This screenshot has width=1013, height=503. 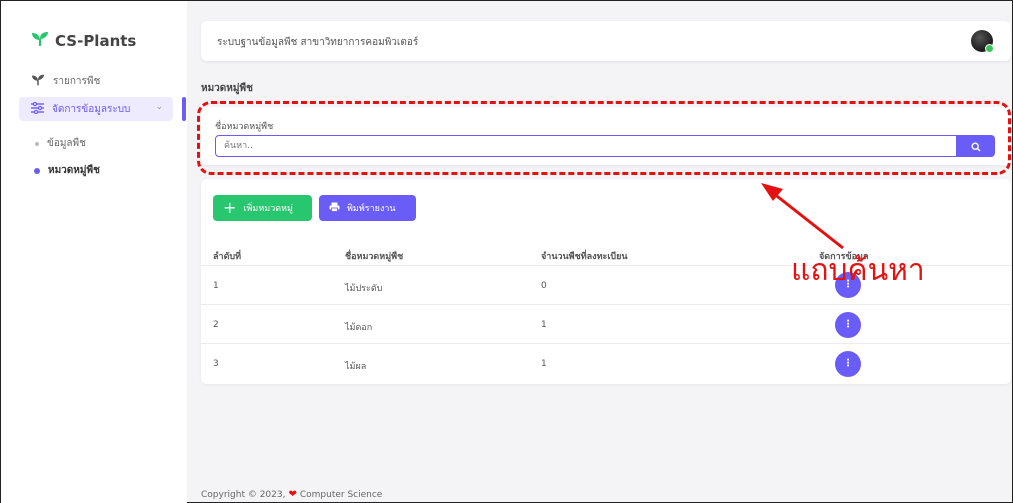 I want to click on sidebar-subitem-plant-category: หมวดหมู่พืช, so click(x=67, y=170).